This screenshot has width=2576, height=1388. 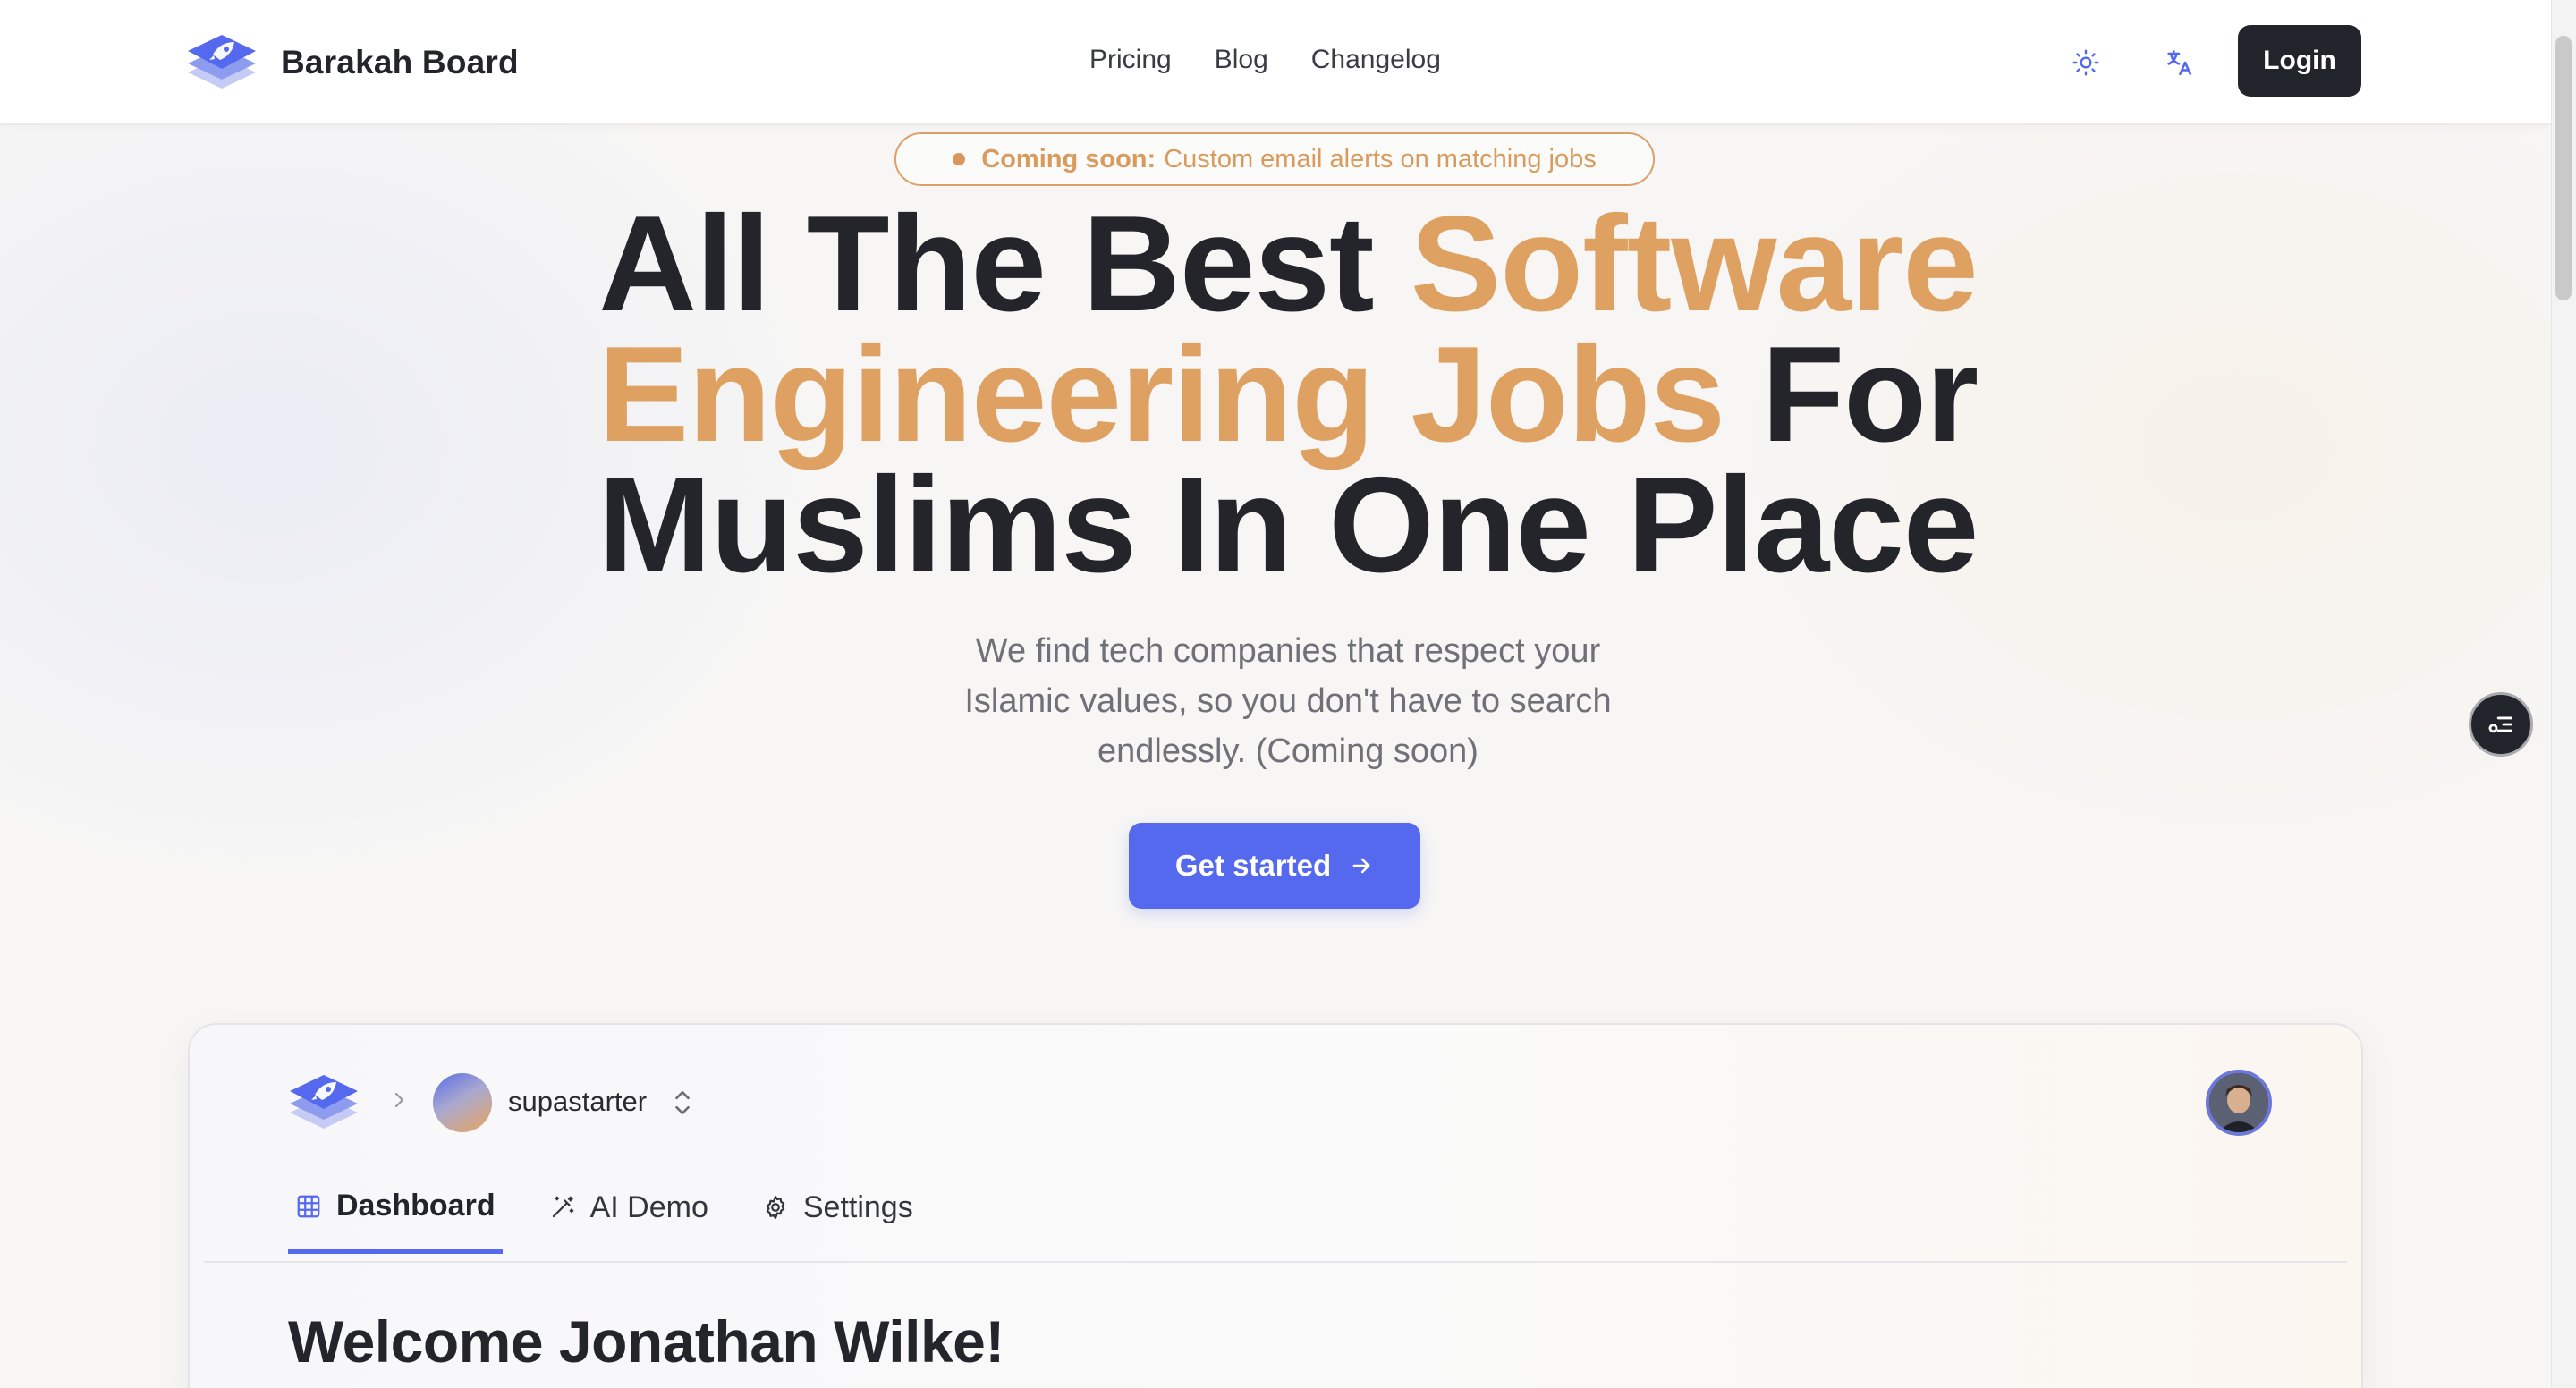 I want to click on user-avatar-image, so click(x=2238, y=1102).